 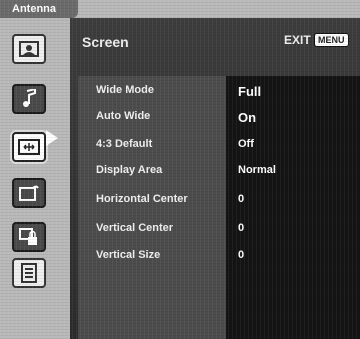 I want to click on antenna-tab-label: Antenna, so click(x=34, y=9).